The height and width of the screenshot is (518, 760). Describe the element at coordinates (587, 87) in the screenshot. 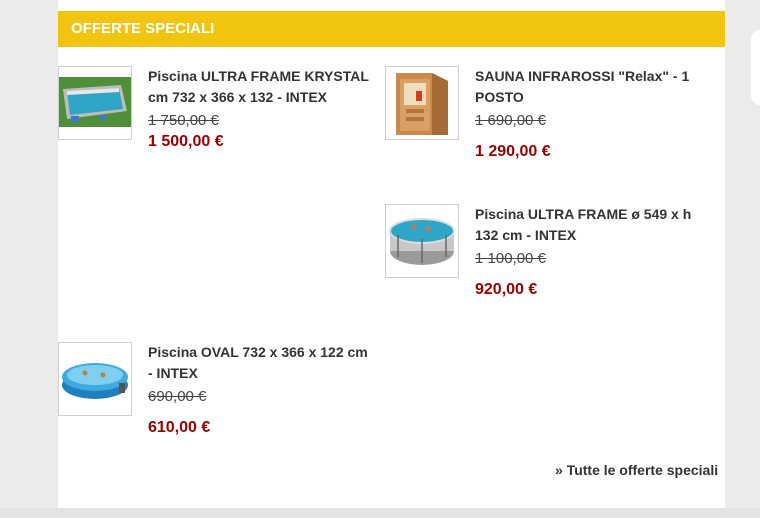

I see `product-name: SAUNA INFRAROSSI "Relax" - 1 POSTO` at that location.